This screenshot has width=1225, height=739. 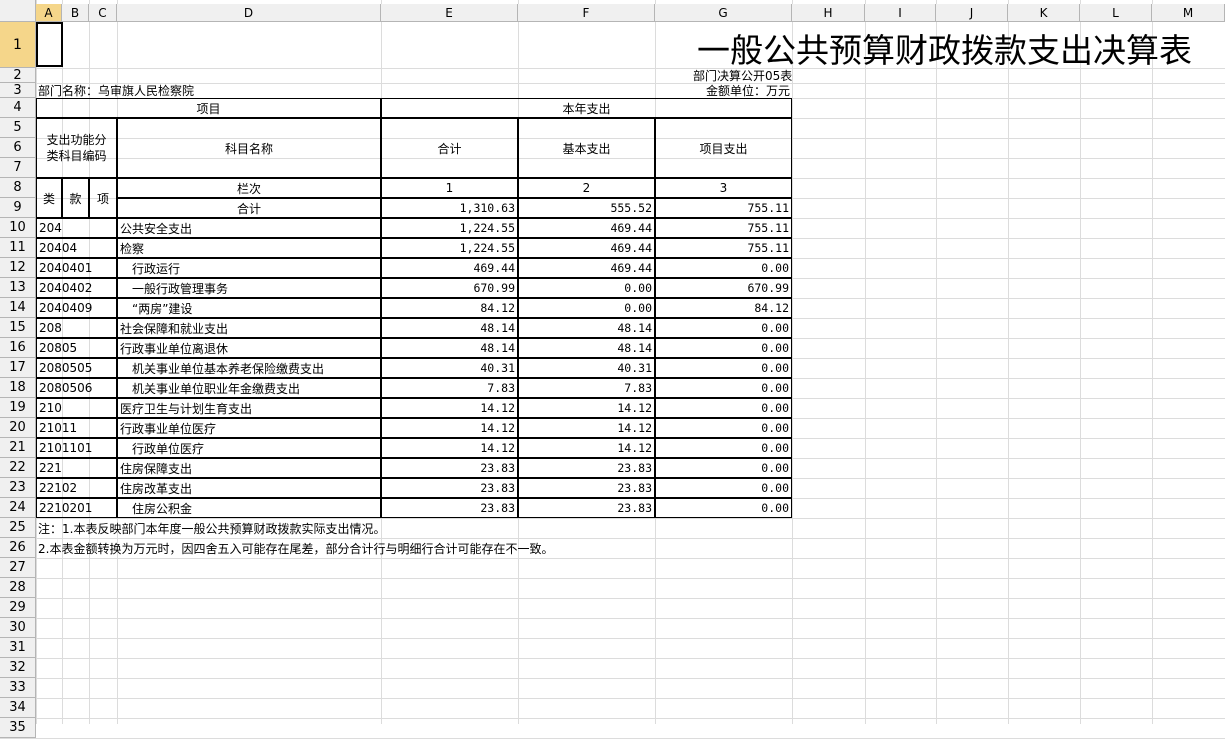 I want to click on column-header-i: I, so click(x=900, y=13).